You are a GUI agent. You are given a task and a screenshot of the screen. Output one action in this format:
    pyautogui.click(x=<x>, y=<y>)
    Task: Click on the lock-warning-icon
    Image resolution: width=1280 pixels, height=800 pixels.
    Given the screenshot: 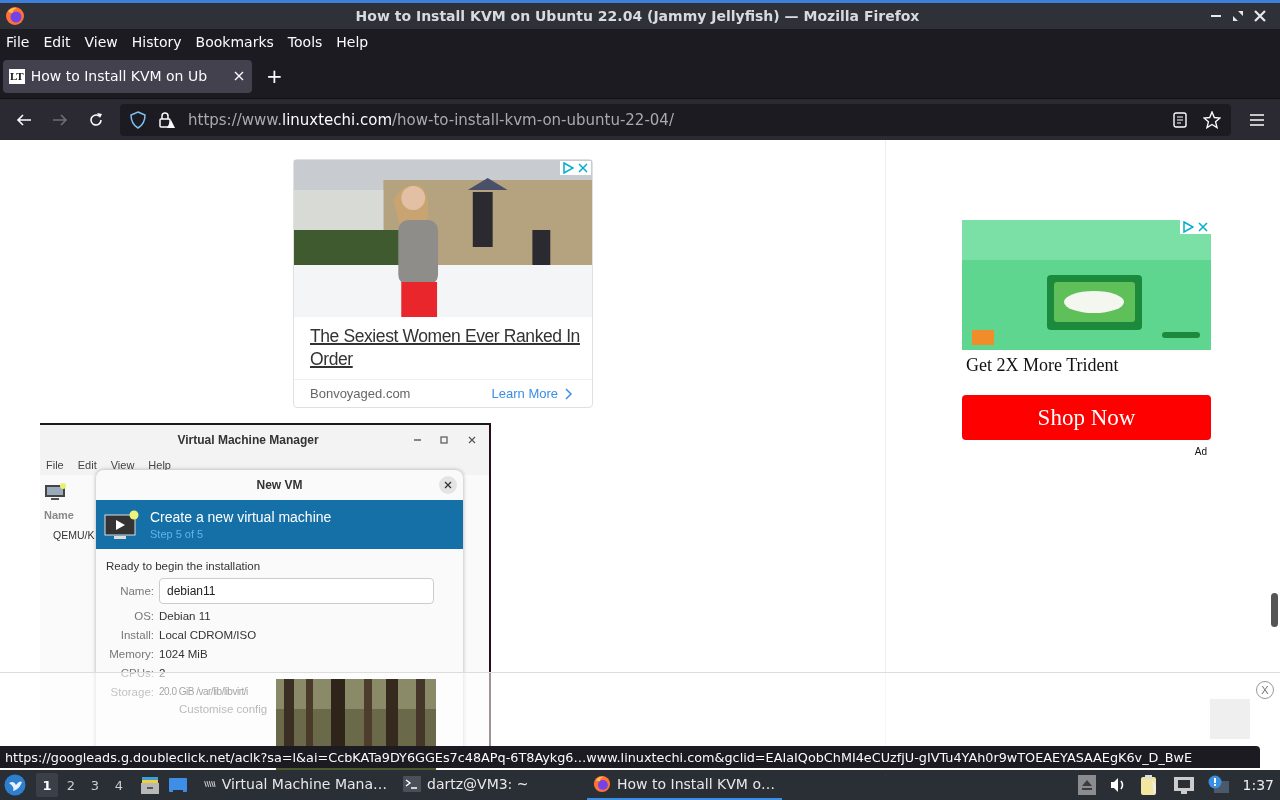 What is the action you would take?
    pyautogui.click(x=167, y=119)
    